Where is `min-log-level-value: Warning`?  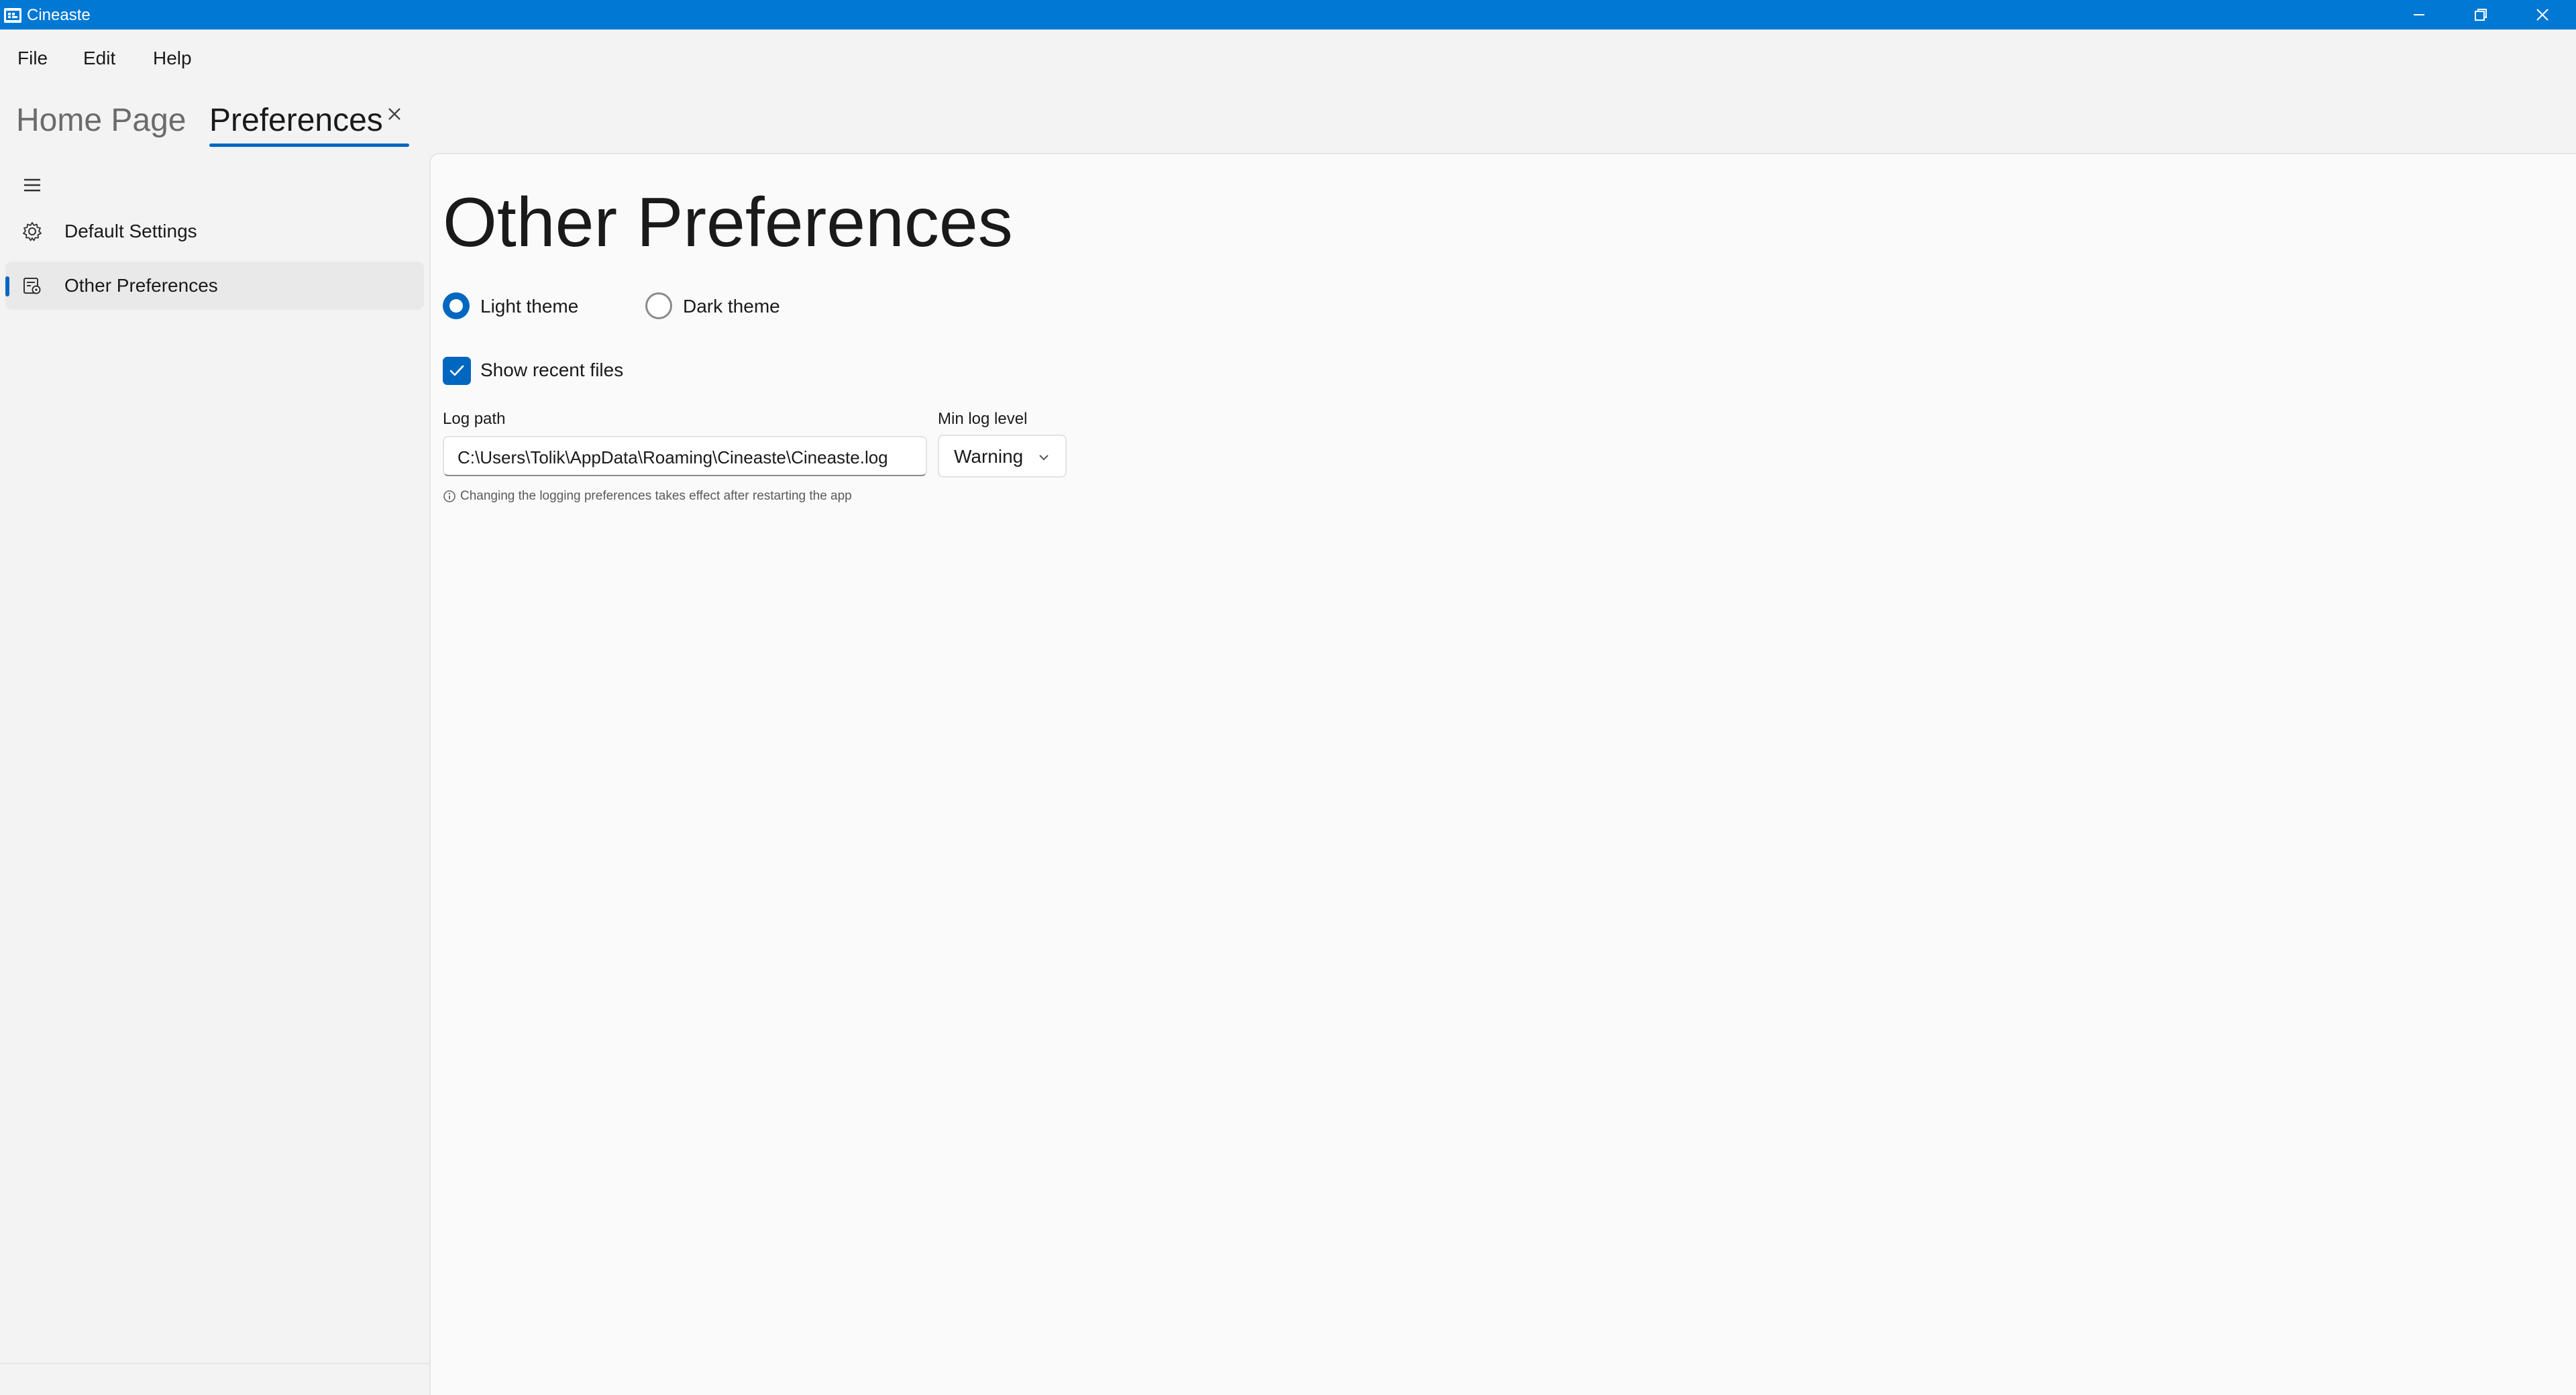 min-log-level-value: Warning is located at coordinates (989, 456).